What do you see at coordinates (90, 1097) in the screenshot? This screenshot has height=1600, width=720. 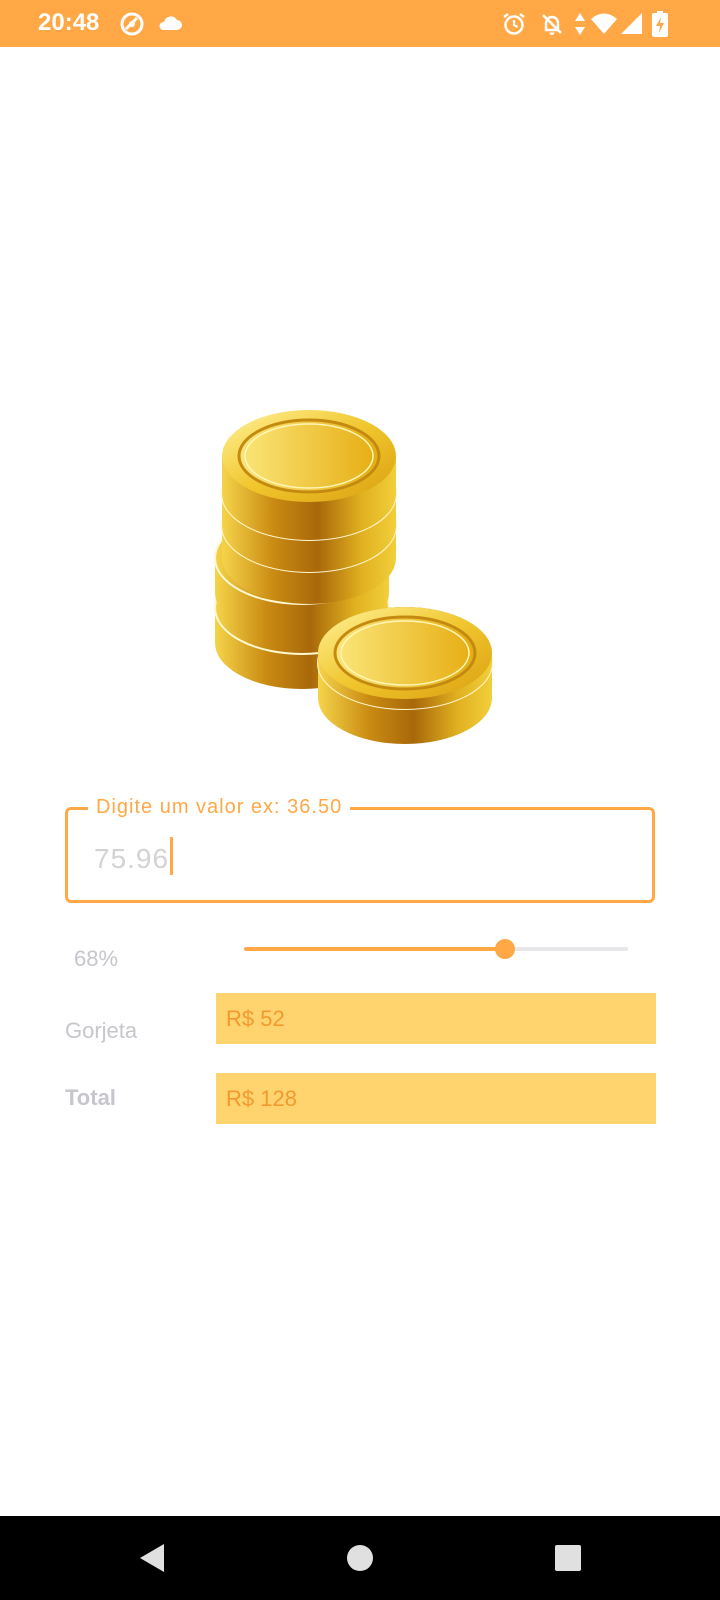 I see `total-label: Total` at bounding box center [90, 1097].